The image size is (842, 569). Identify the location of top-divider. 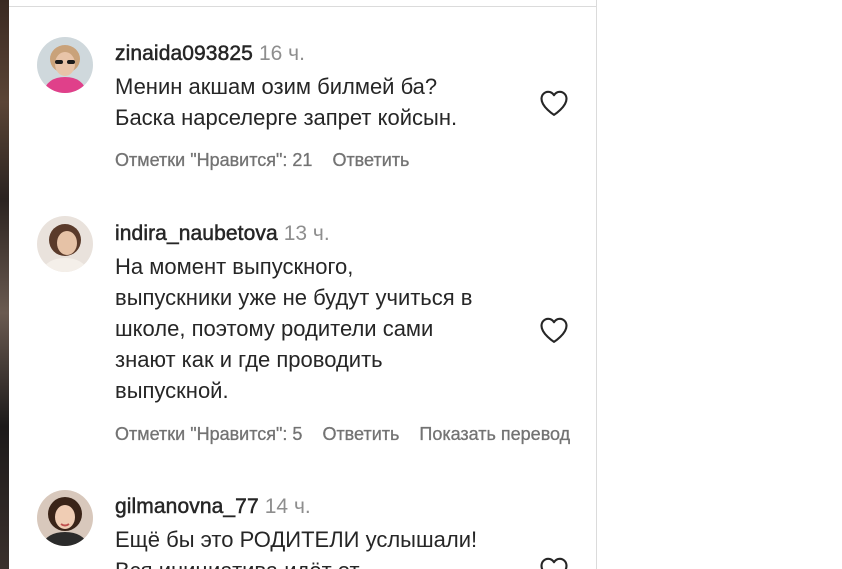
(302, 6).